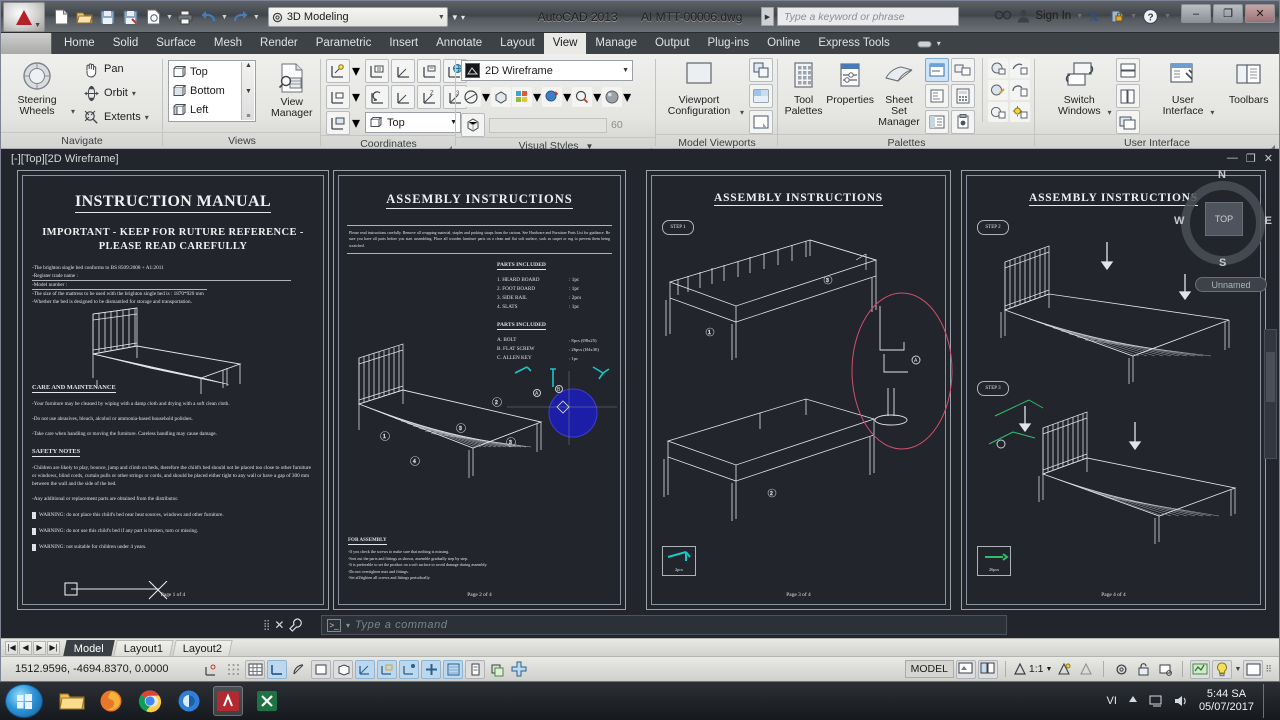 The height and width of the screenshot is (720, 1280). Describe the element at coordinates (473, 125) in the screenshot. I see `xray-toggle-button` at that location.